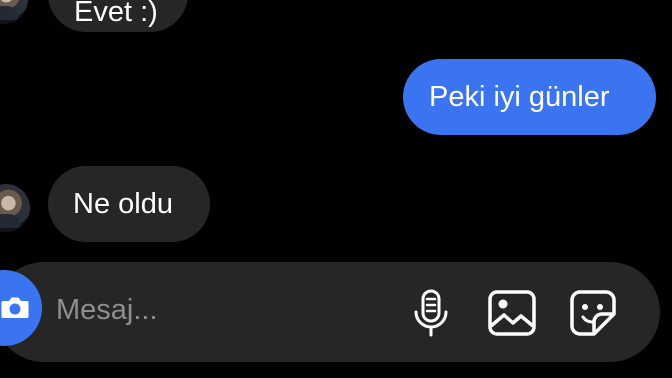 This screenshot has width=672, height=378. I want to click on gallery-button, so click(512, 313).